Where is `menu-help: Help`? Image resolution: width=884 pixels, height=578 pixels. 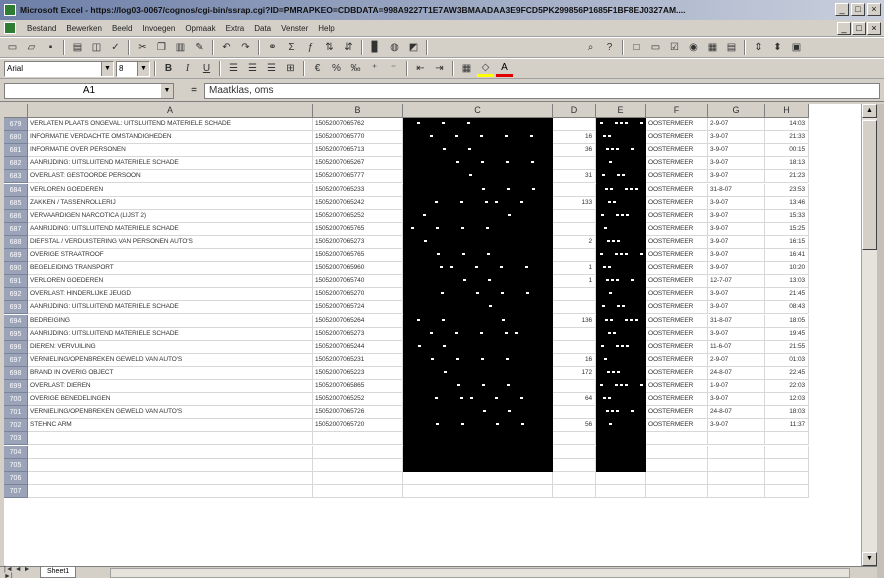
menu-help: Help is located at coordinates (326, 28).